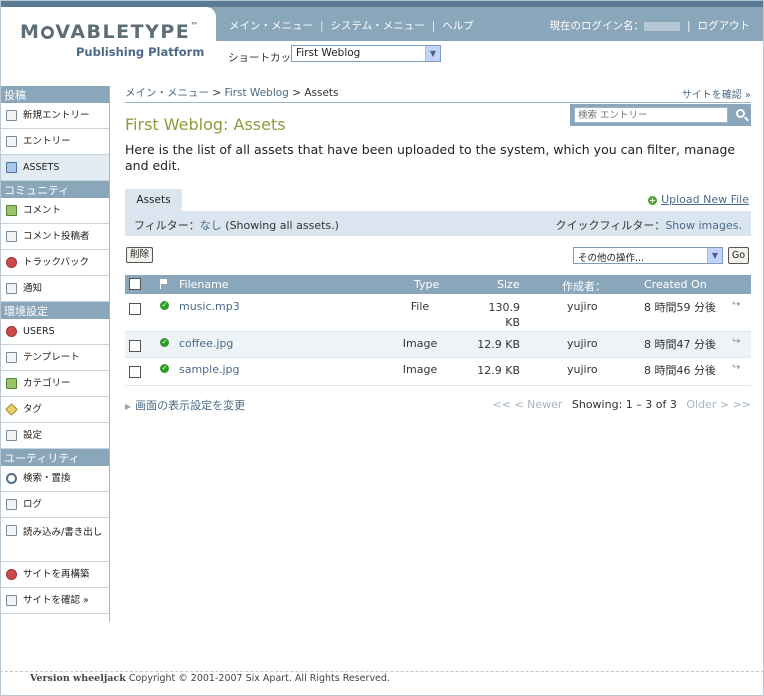 The width and height of the screenshot is (764, 696). What do you see at coordinates (54, 505) in the screenshot?
I see `sidebar-item-log: ログ` at bounding box center [54, 505].